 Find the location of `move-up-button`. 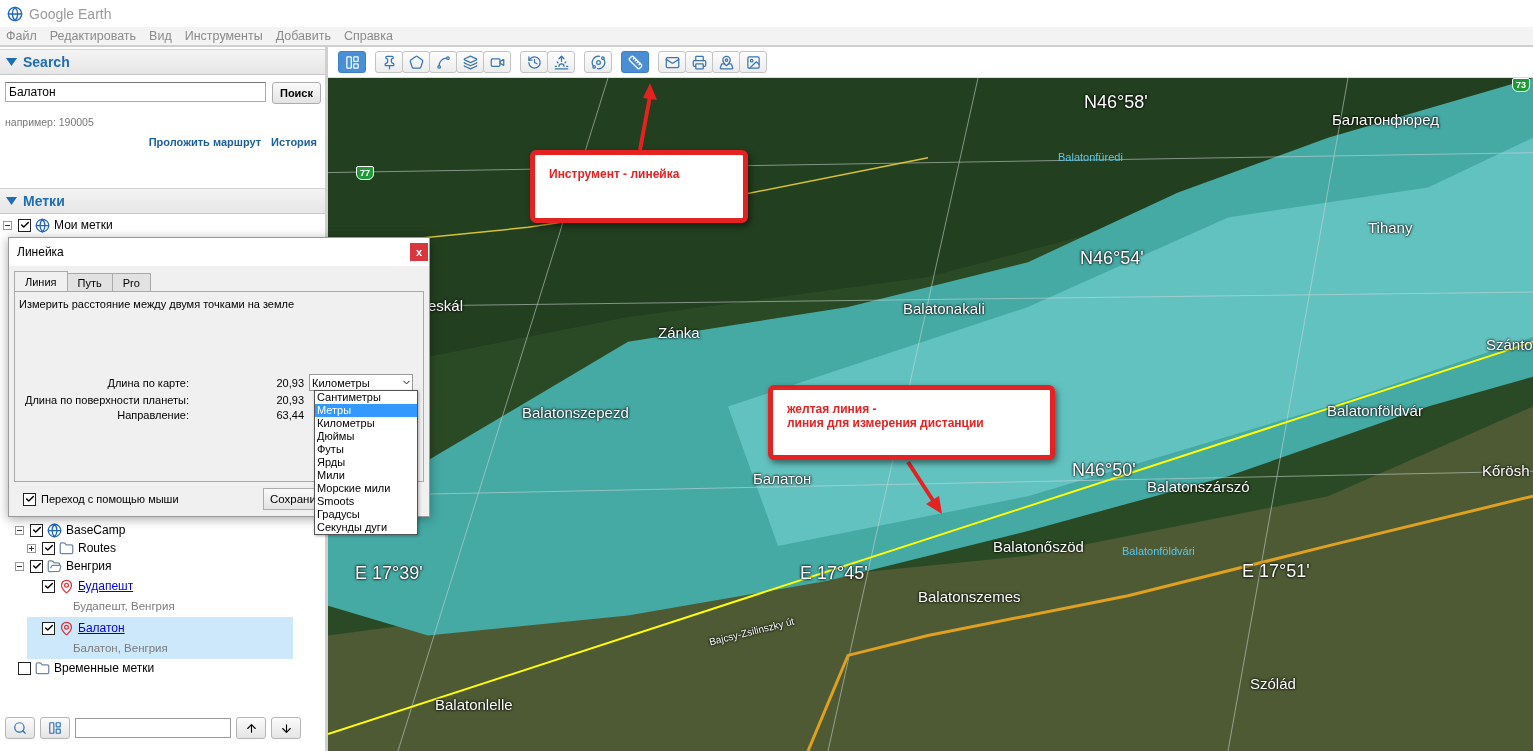

move-up-button is located at coordinates (251, 728).